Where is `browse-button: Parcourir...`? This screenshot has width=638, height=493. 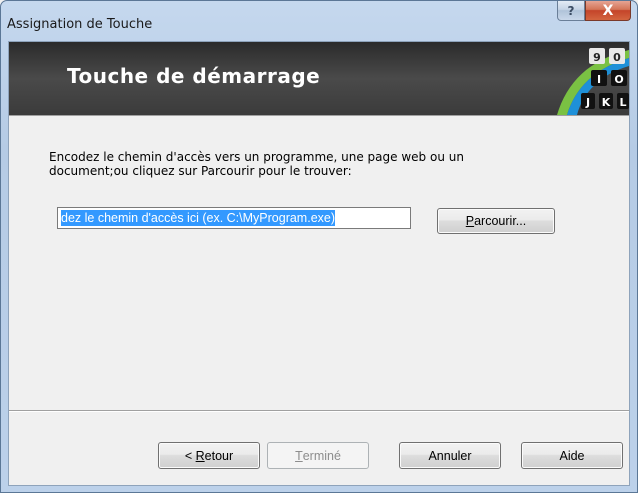 browse-button: Parcourir... is located at coordinates (496, 221).